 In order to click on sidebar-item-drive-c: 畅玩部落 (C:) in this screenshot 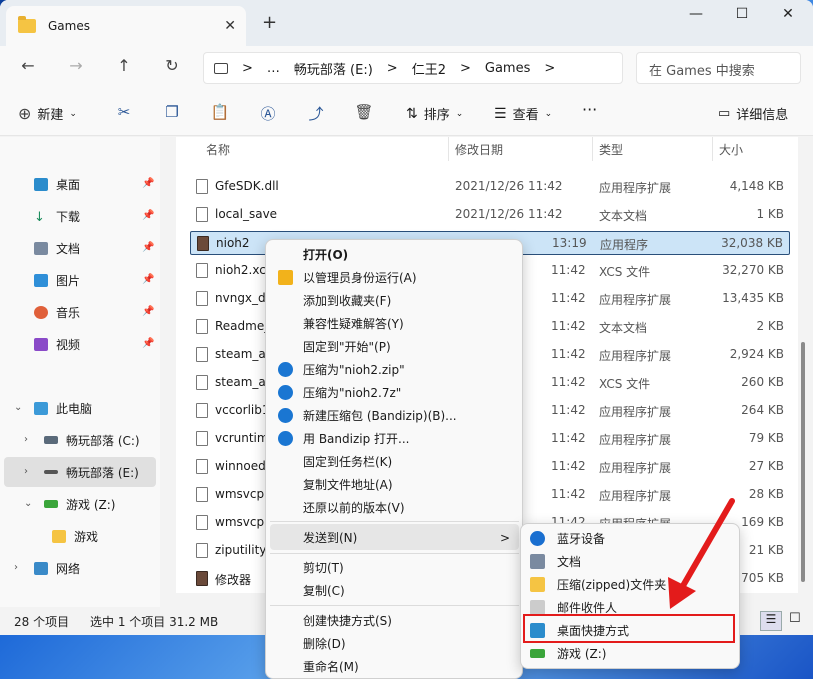, I will do `click(92, 440)`.